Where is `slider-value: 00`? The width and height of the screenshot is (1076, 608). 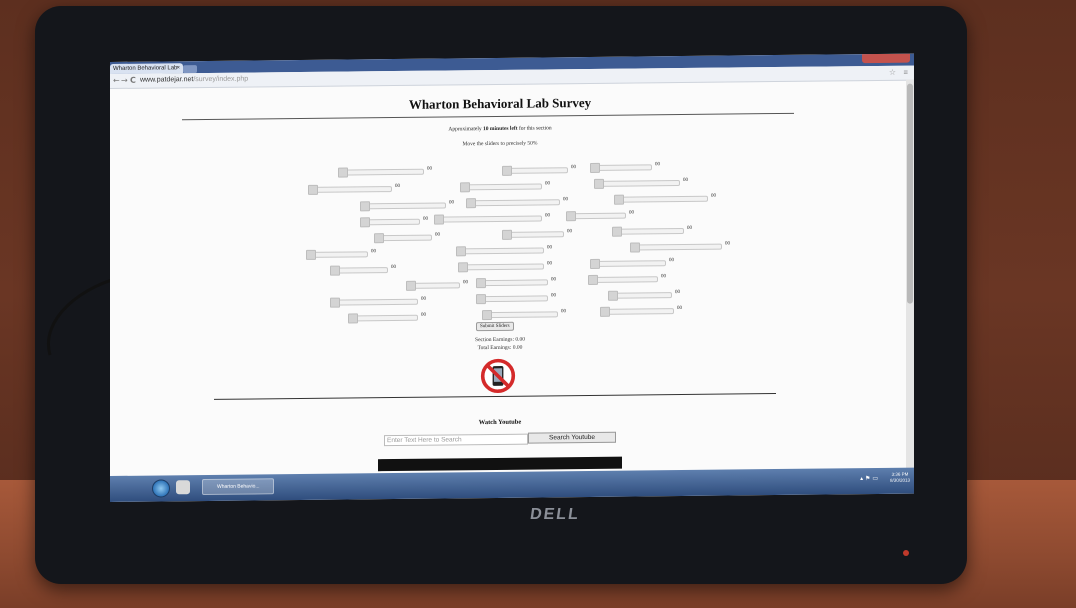 slider-value: 00 is located at coordinates (657, 165).